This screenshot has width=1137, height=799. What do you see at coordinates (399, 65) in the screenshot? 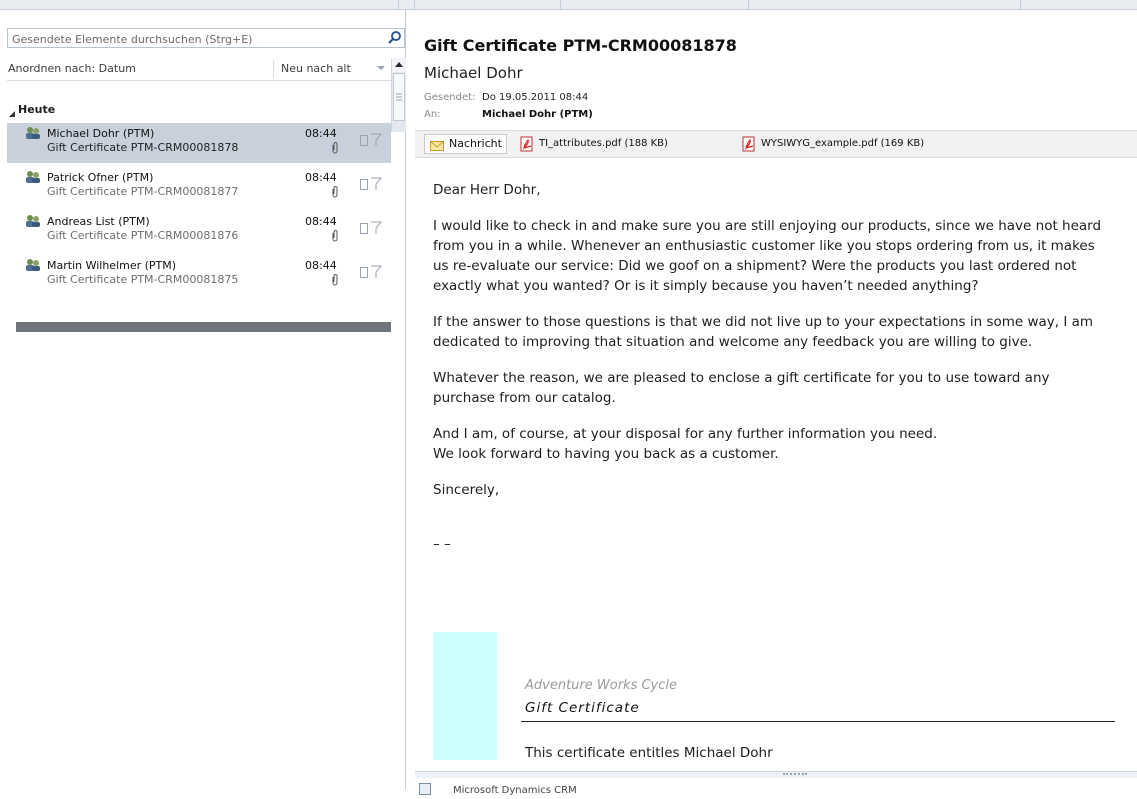
I see `scroll-up-button` at bounding box center [399, 65].